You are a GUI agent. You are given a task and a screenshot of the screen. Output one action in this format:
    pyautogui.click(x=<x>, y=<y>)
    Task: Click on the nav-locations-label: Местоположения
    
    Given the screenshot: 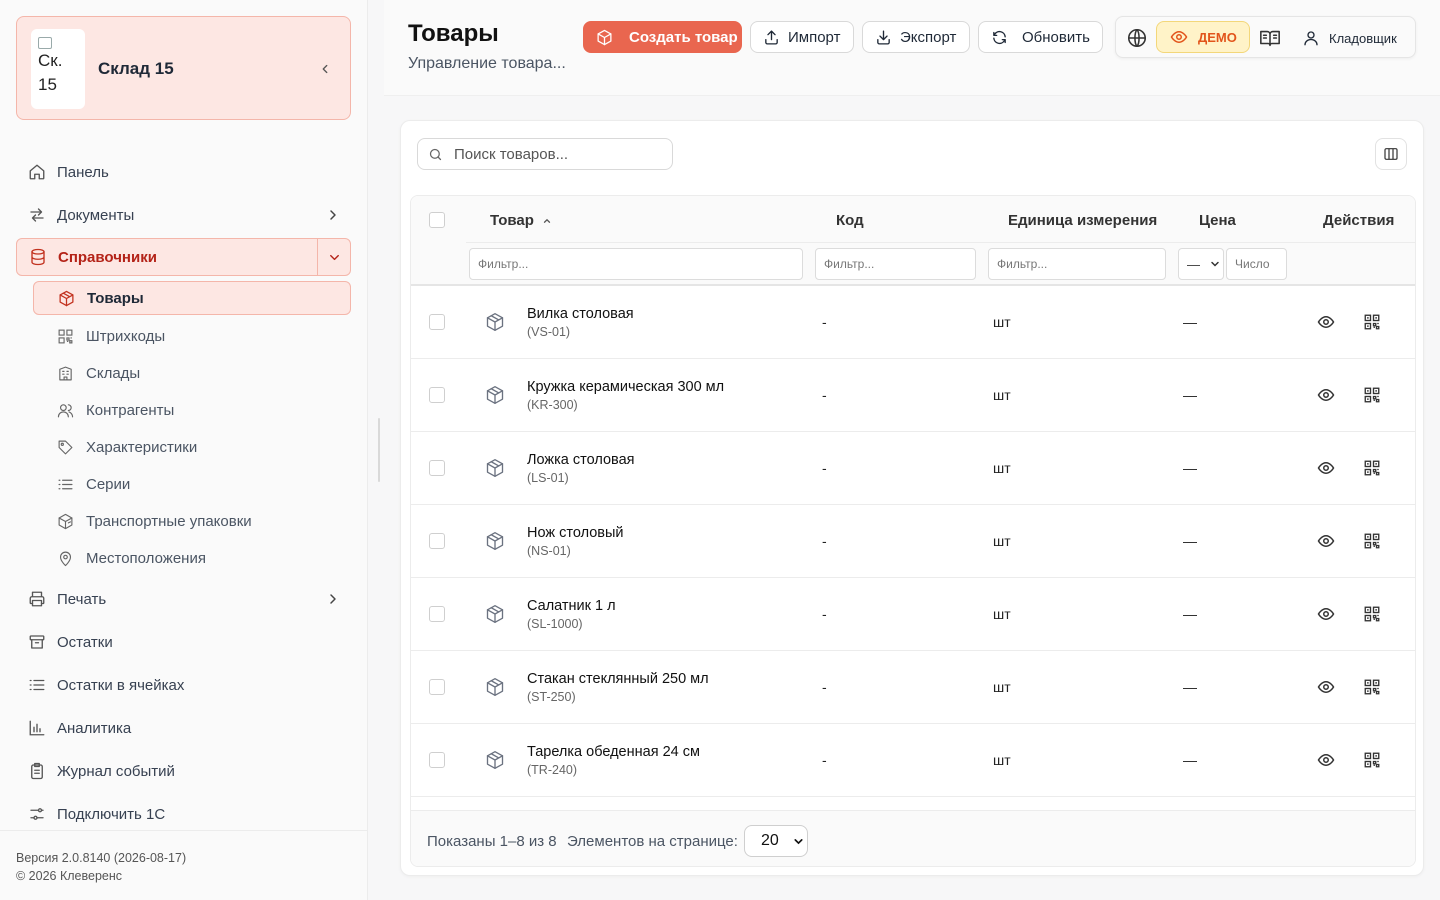 What is the action you would take?
    pyautogui.click(x=146, y=558)
    